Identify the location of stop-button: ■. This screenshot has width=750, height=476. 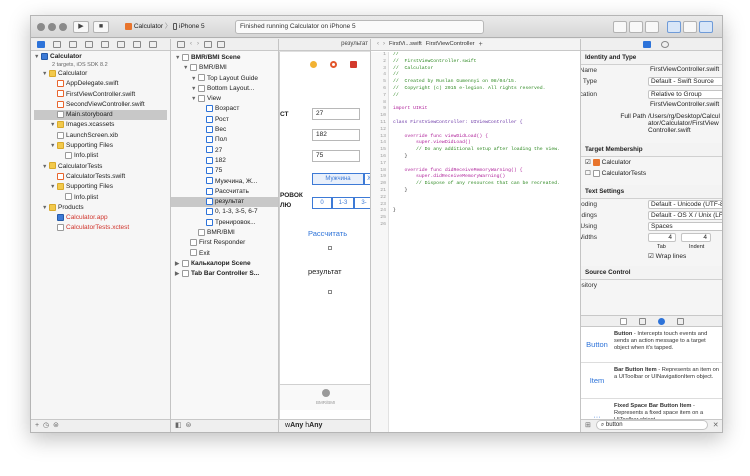
(101, 27).